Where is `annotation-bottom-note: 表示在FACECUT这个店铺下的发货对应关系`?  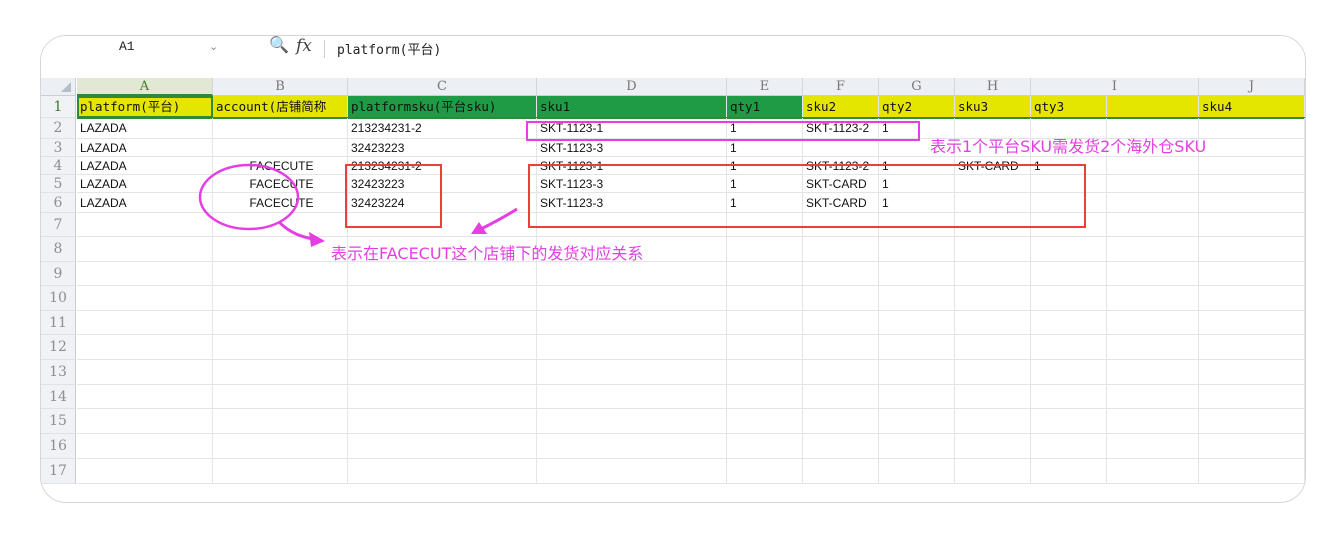
annotation-bottom-note: 表示在FACECUT这个店铺下的发货对应关系 is located at coordinates (487, 253).